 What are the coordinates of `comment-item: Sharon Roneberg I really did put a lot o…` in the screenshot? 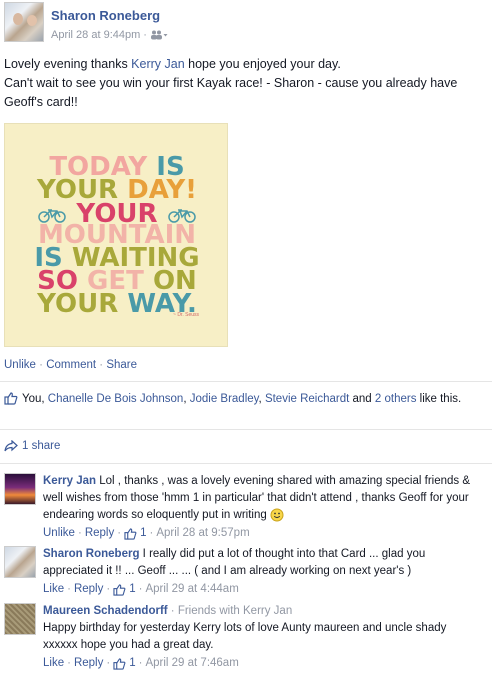 It's located at (246, 572).